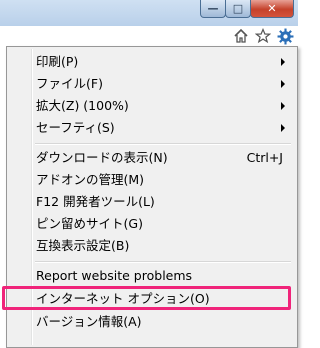  What do you see at coordinates (213, 9) in the screenshot?
I see `minimize-button: —` at bounding box center [213, 9].